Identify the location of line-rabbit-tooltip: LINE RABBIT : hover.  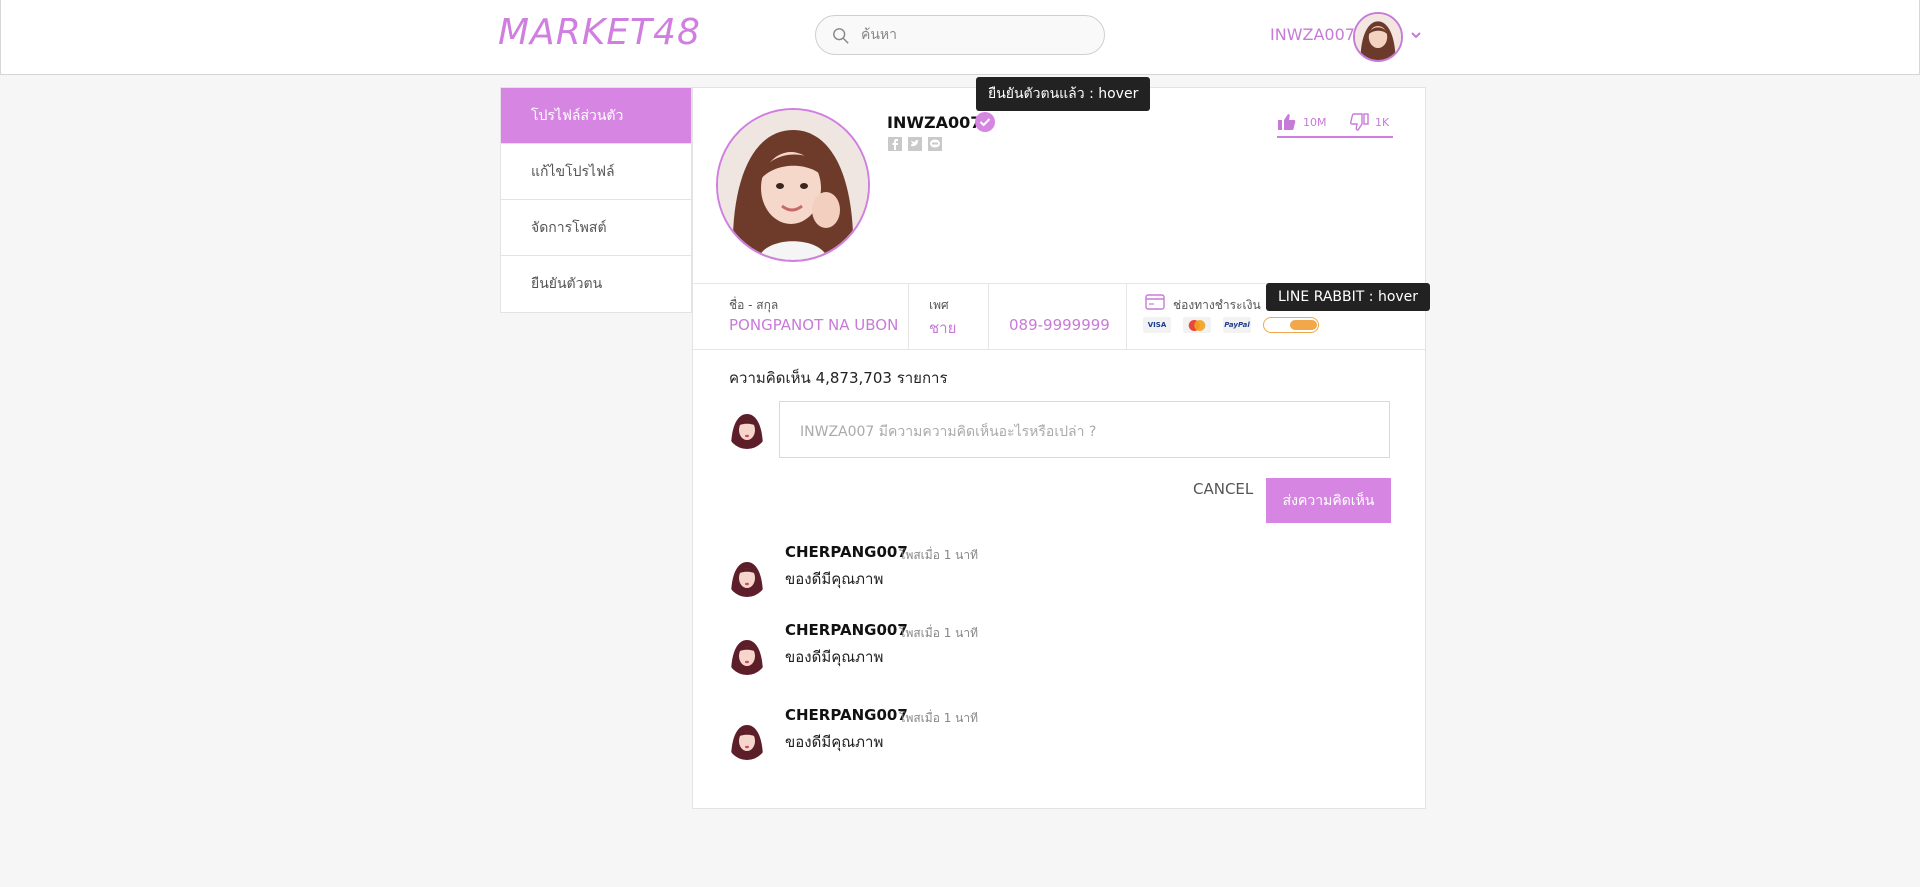
(1348, 297).